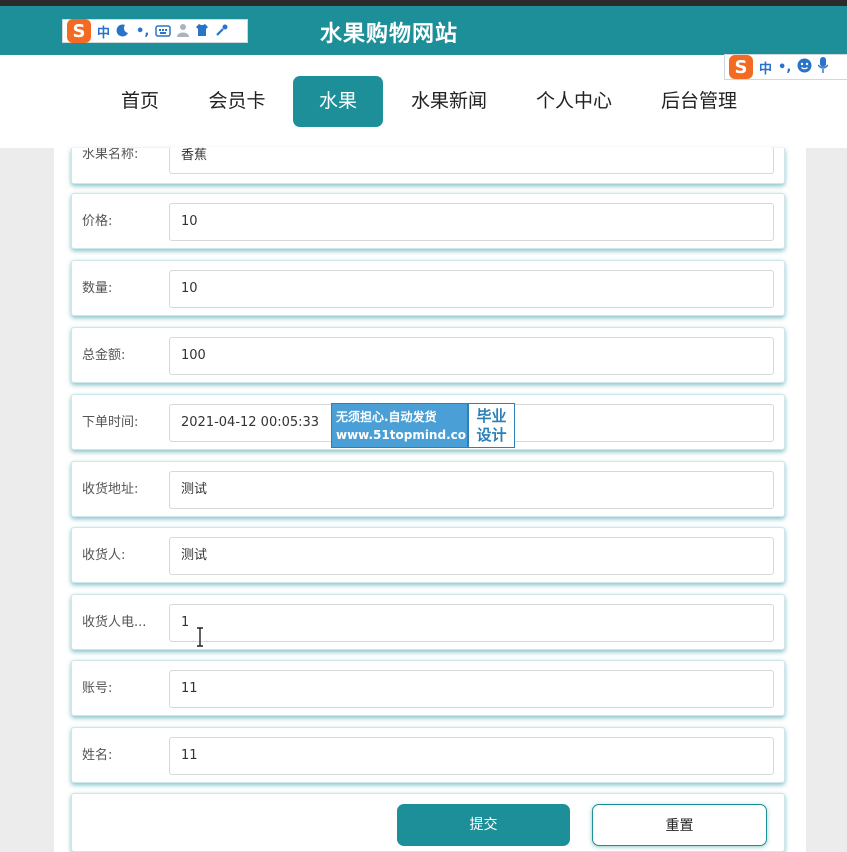 The image size is (847, 852). What do you see at coordinates (110, 489) in the screenshot?
I see `address-label: 收货地址:` at bounding box center [110, 489].